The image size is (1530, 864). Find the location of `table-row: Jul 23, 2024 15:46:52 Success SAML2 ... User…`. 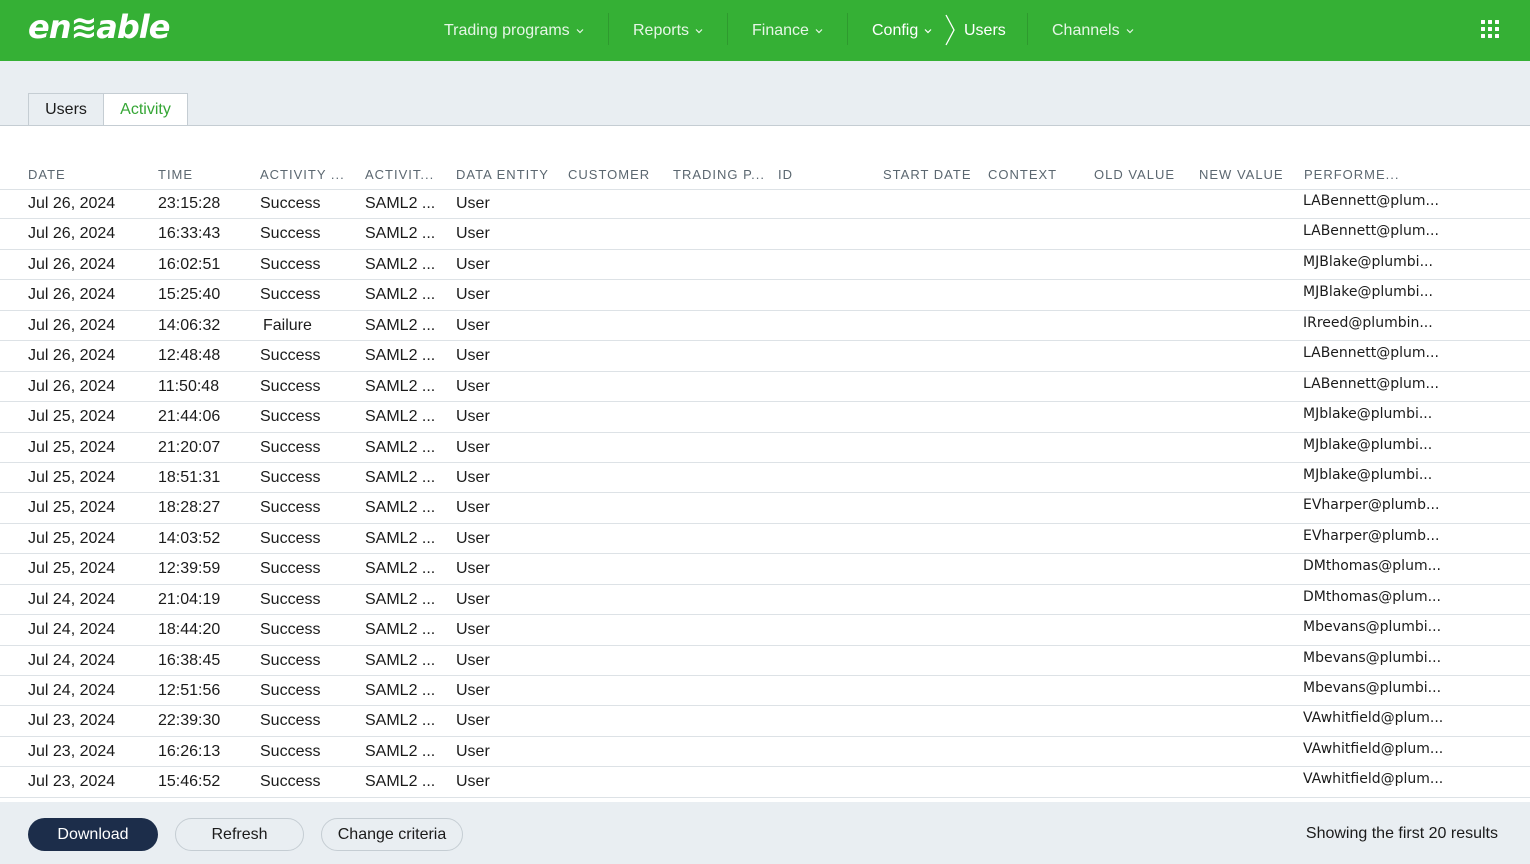

table-row: Jul 23, 2024 15:46:52 Success SAML2 ... User… is located at coordinates (765, 782).